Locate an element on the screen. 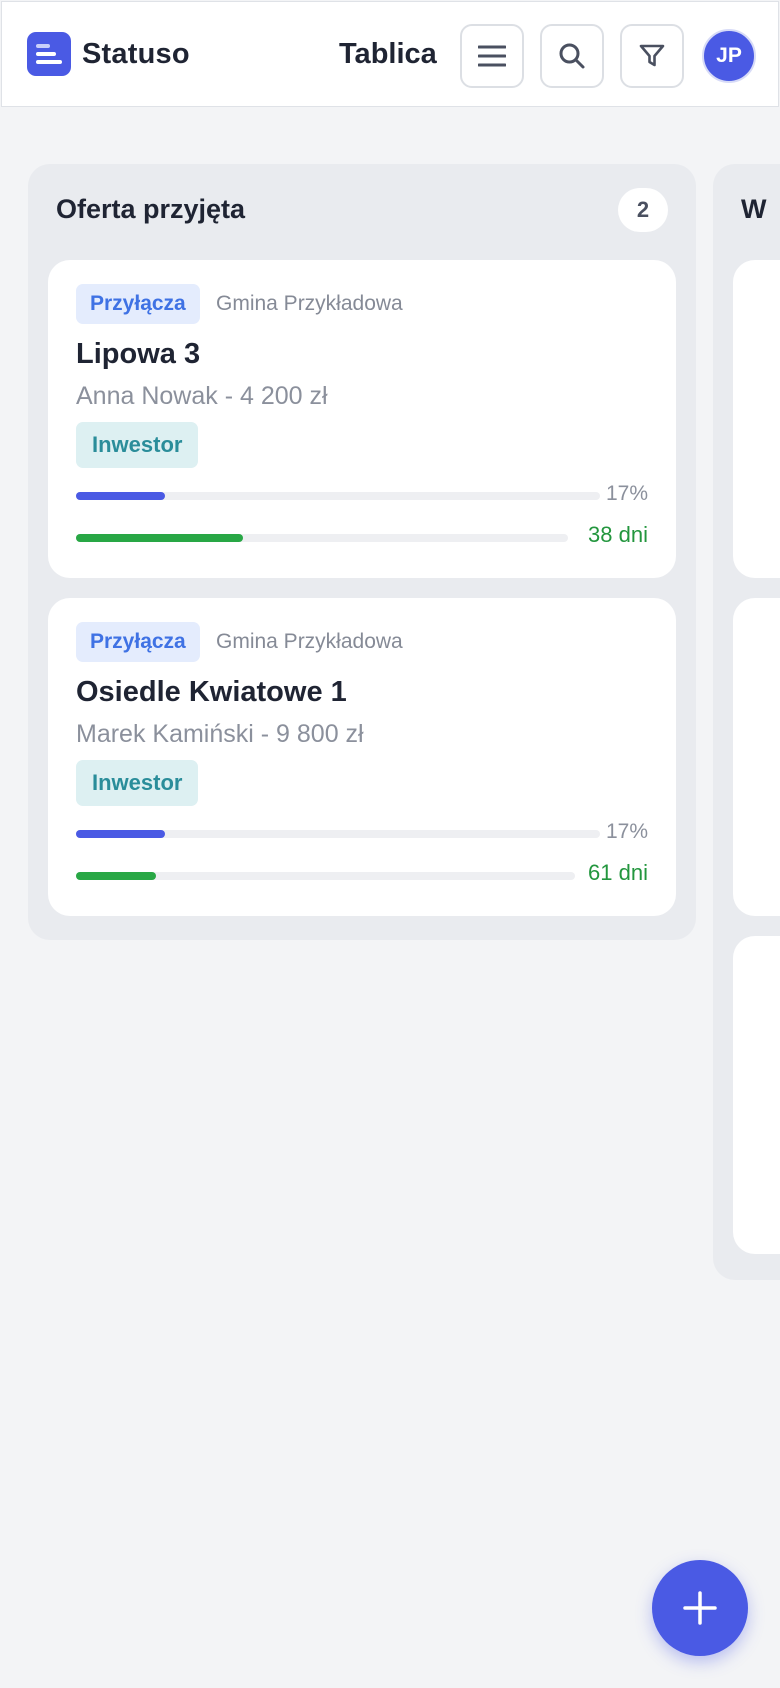  search-icon is located at coordinates (572, 56).